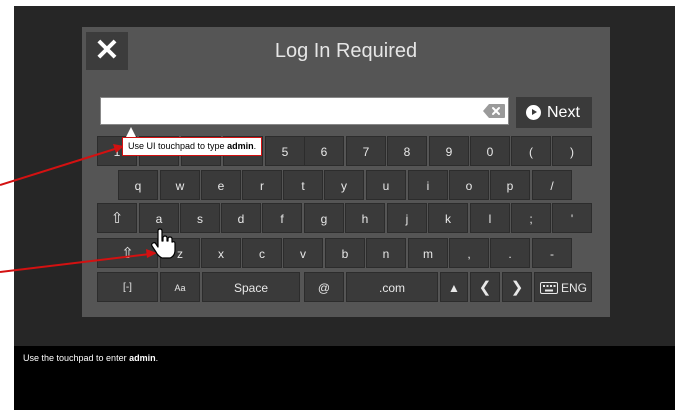 The height and width of the screenshot is (415, 675). I want to click on key-r: r, so click(262, 185).